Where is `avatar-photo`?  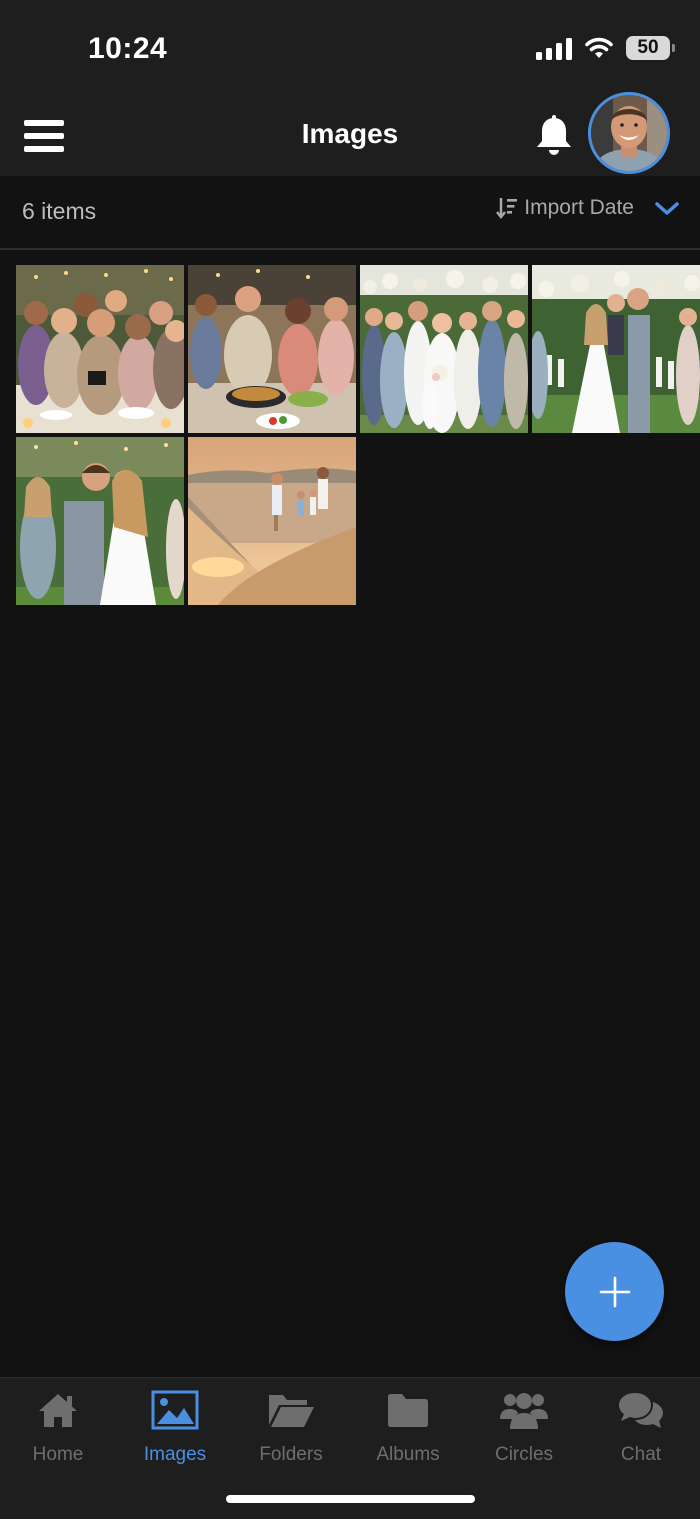
avatar-photo is located at coordinates (629, 133).